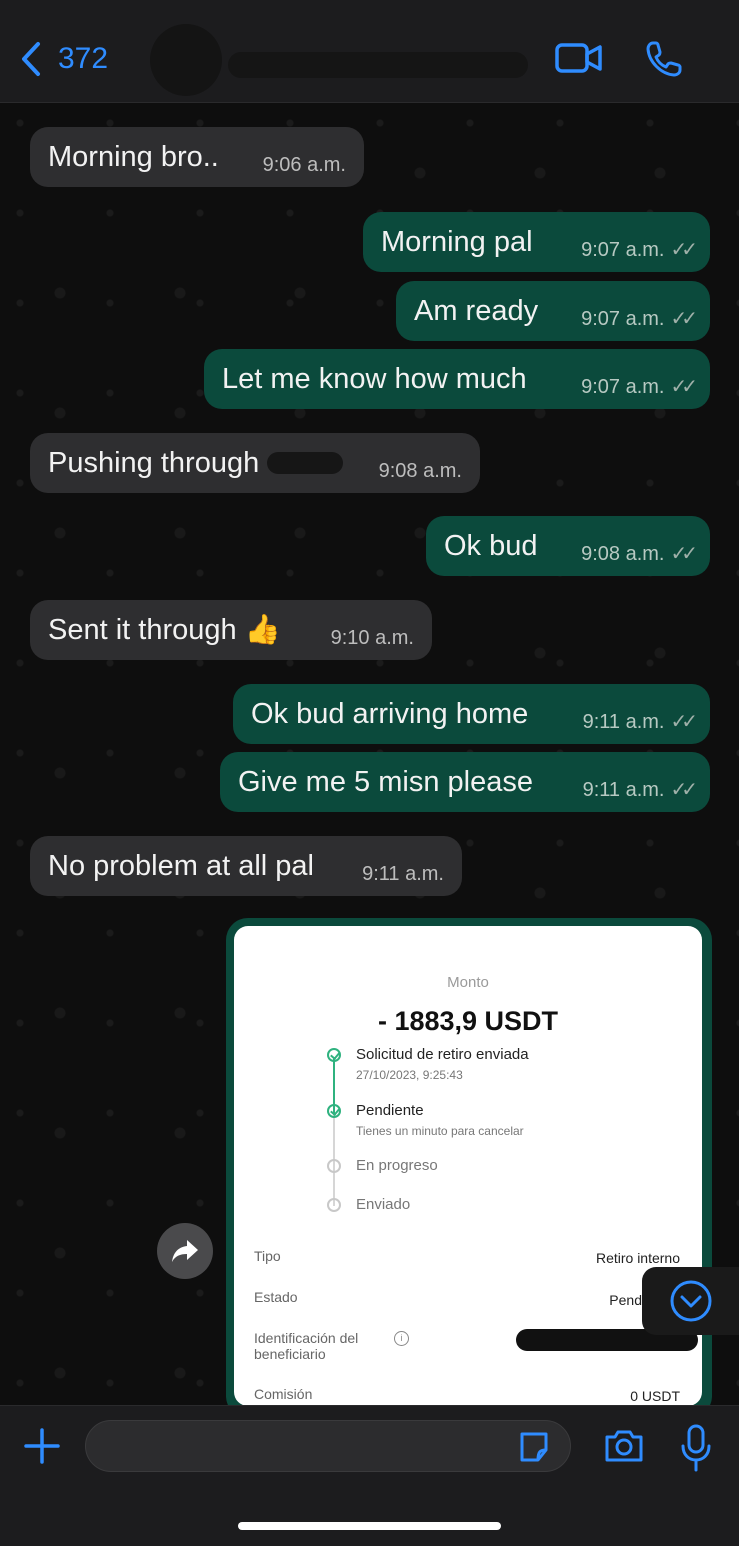  I want to click on step-subtitle: Tienes un minuto para cancelar, so click(440, 1131).